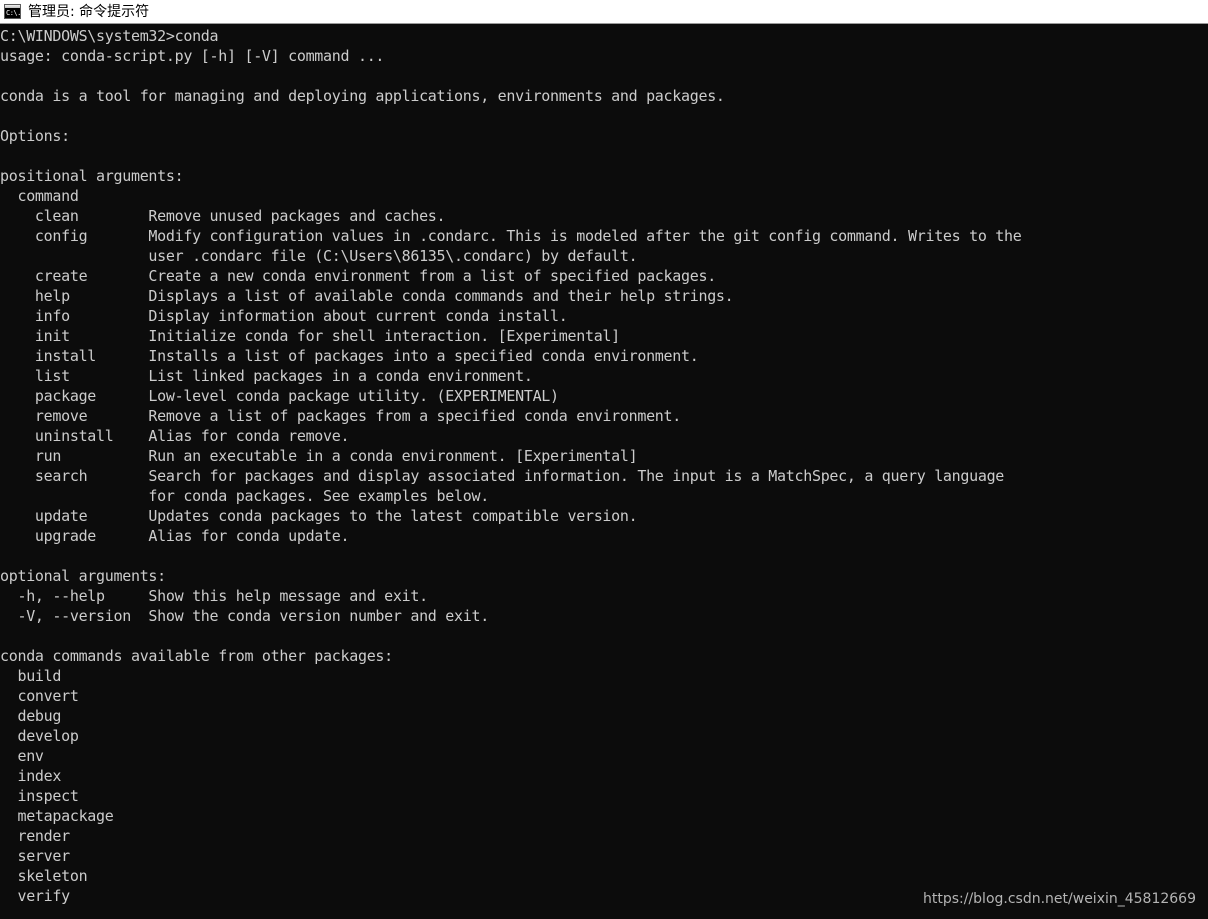  I want to click on icon-screen-text: C:\., so click(12, 13).